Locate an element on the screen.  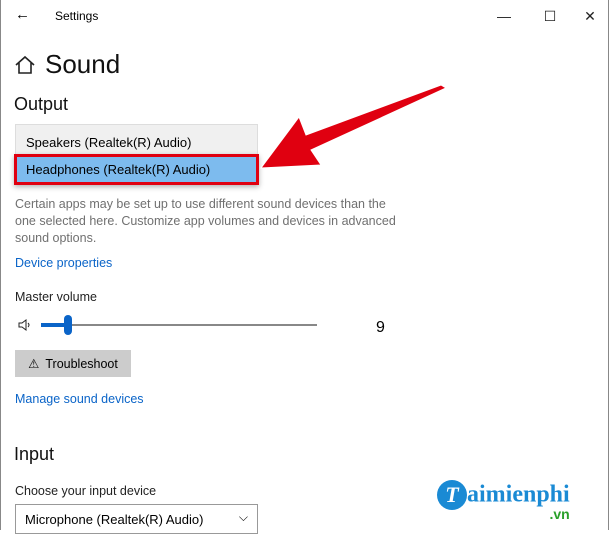
annotation-arrow is located at coordinates (353, 127).